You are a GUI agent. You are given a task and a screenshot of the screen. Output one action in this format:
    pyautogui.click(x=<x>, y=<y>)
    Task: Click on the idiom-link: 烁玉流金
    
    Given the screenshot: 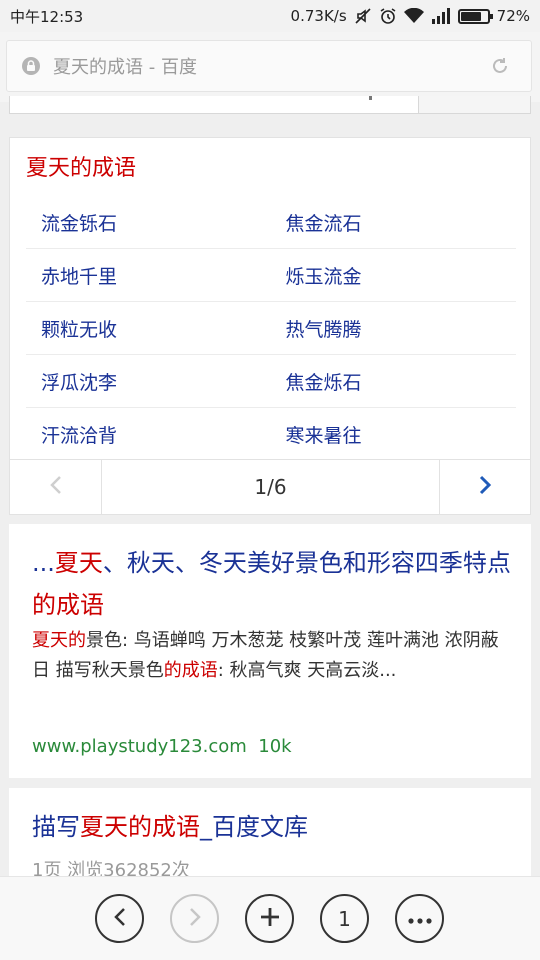 What is the action you would take?
    pyautogui.click(x=394, y=275)
    